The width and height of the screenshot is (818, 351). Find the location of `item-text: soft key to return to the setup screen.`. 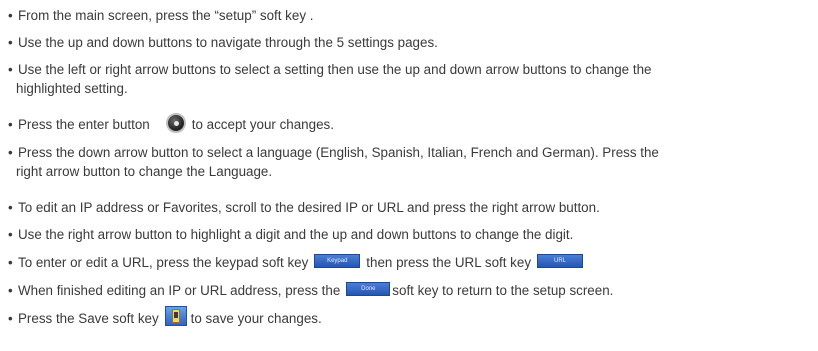

item-text: soft key to return to the setup screen. is located at coordinates (503, 290).